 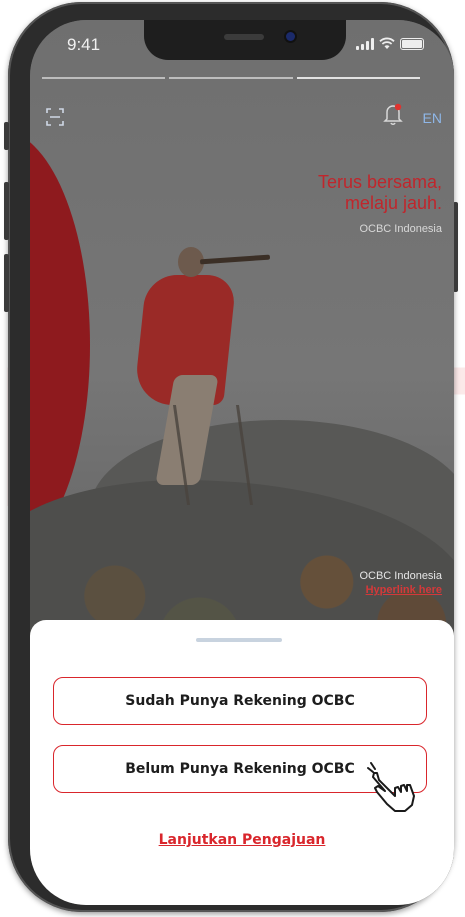 I want to click on bottom-sheet-drag-handle, so click(x=239, y=640).